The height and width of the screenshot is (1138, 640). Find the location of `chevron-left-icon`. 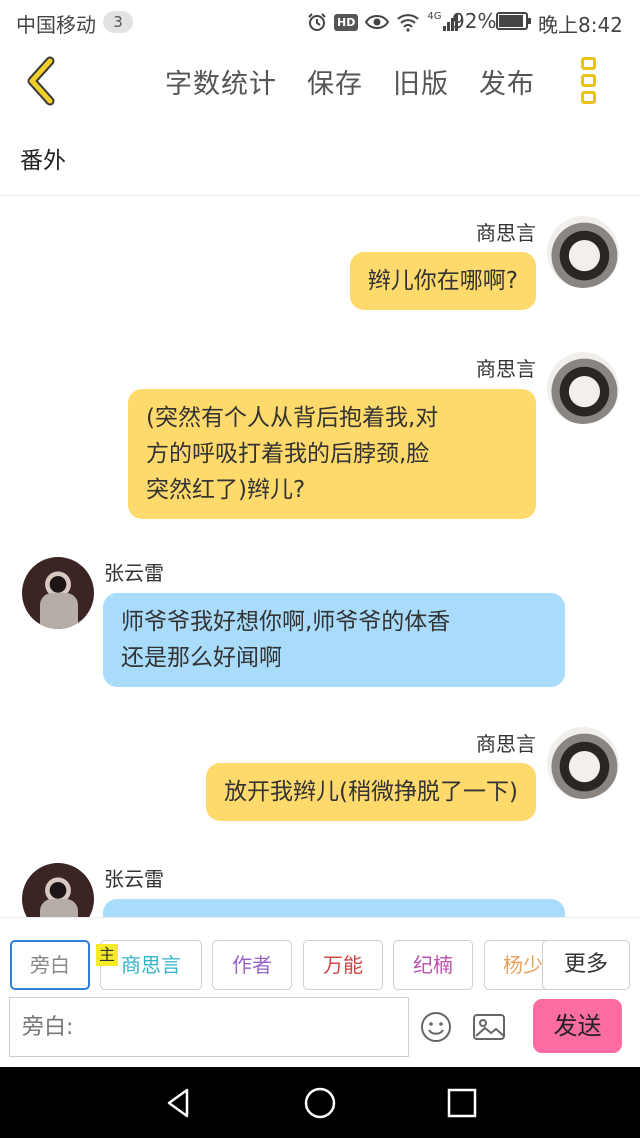

chevron-left-icon is located at coordinates (41, 81).